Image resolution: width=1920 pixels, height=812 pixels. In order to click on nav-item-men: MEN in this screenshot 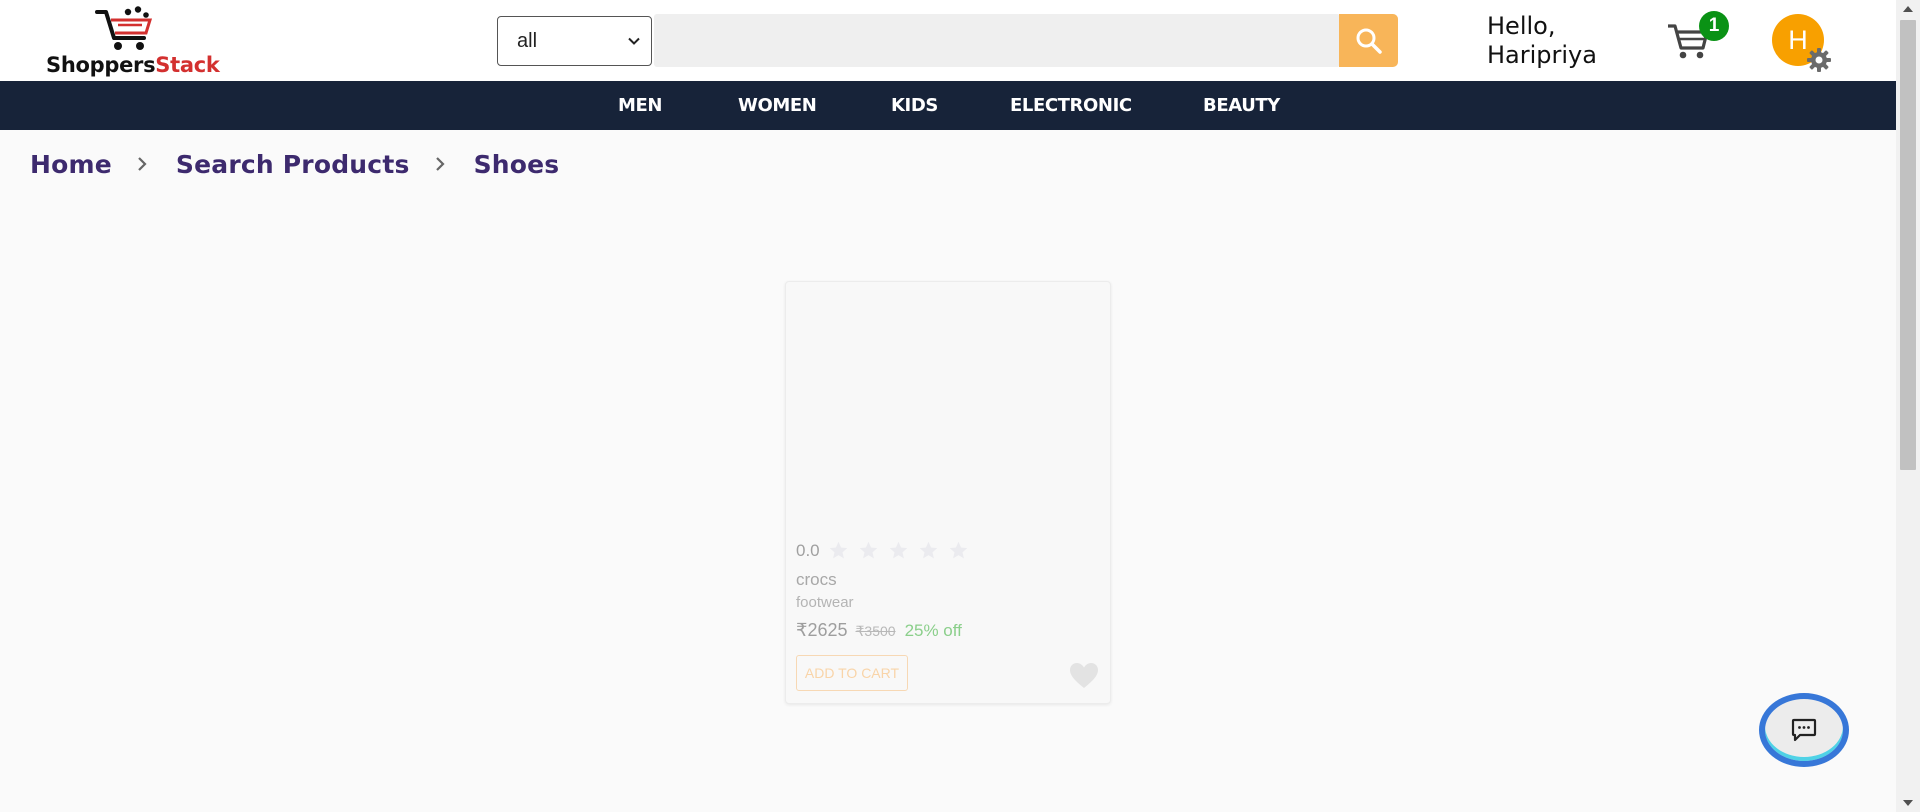, I will do `click(640, 105)`.